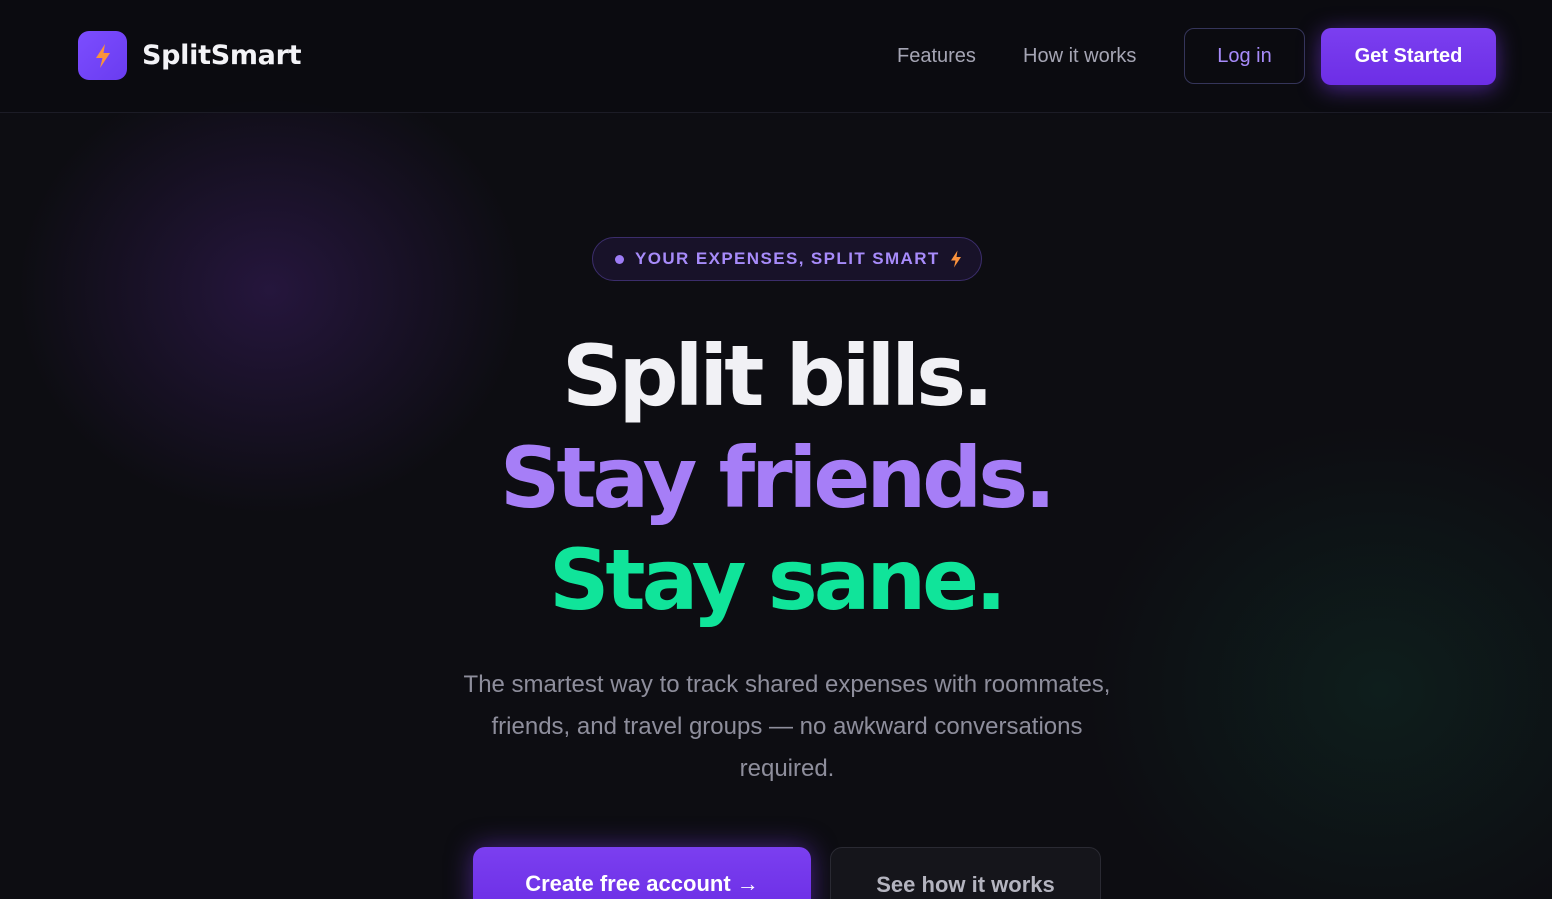 This screenshot has height=899, width=1552. I want to click on hero-badge: YOUR EXPENSES, SPLIT SMART, so click(787, 259).